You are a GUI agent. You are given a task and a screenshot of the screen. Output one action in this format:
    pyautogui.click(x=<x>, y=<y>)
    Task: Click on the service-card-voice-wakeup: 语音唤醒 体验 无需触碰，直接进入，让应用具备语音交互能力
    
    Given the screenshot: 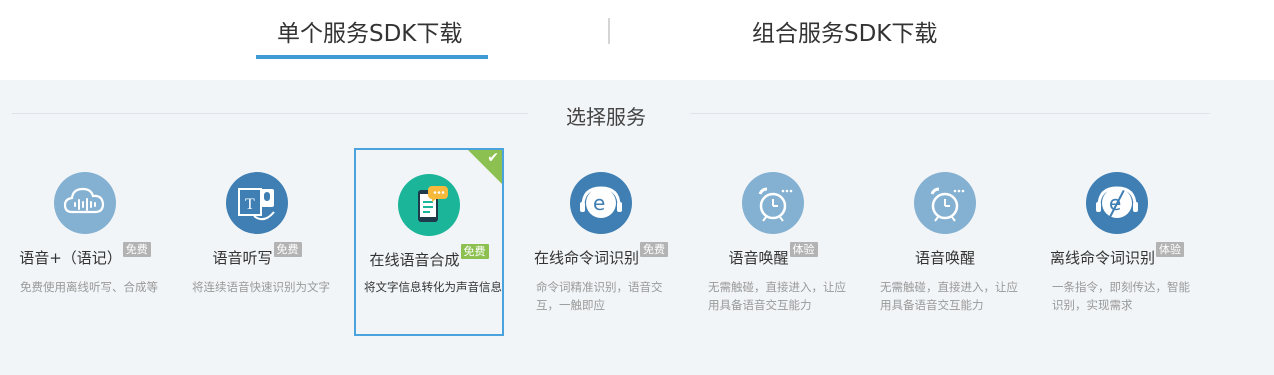 What is the action you would take?
    pyautogui.click(x=773, y=242)
    